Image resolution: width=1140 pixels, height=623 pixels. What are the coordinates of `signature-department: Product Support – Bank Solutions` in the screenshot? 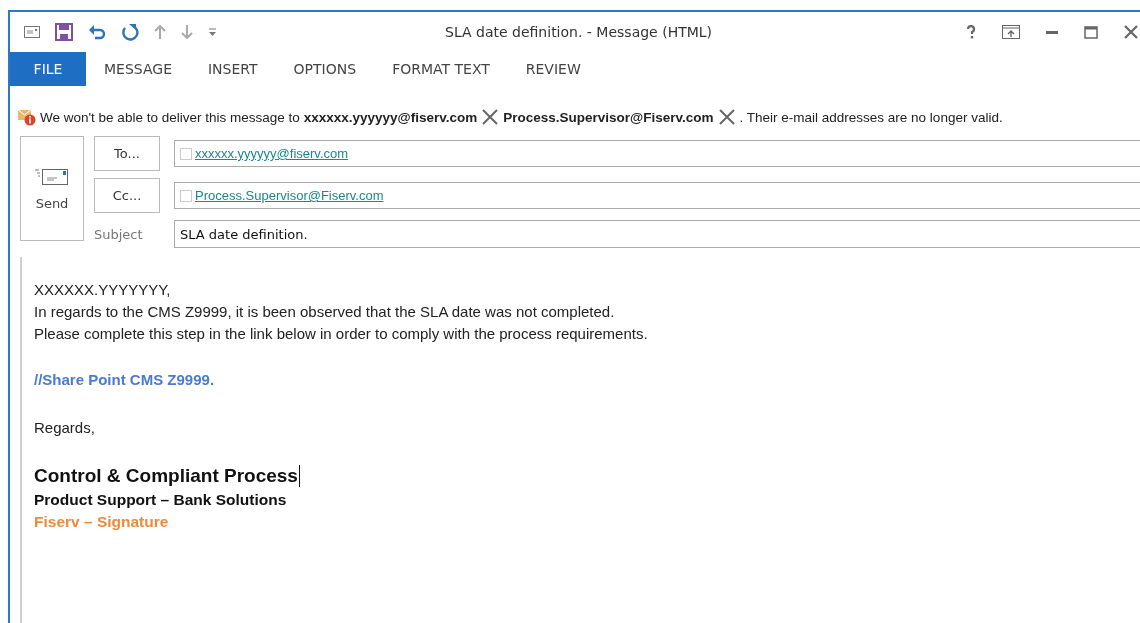 It's located at (161, 500).